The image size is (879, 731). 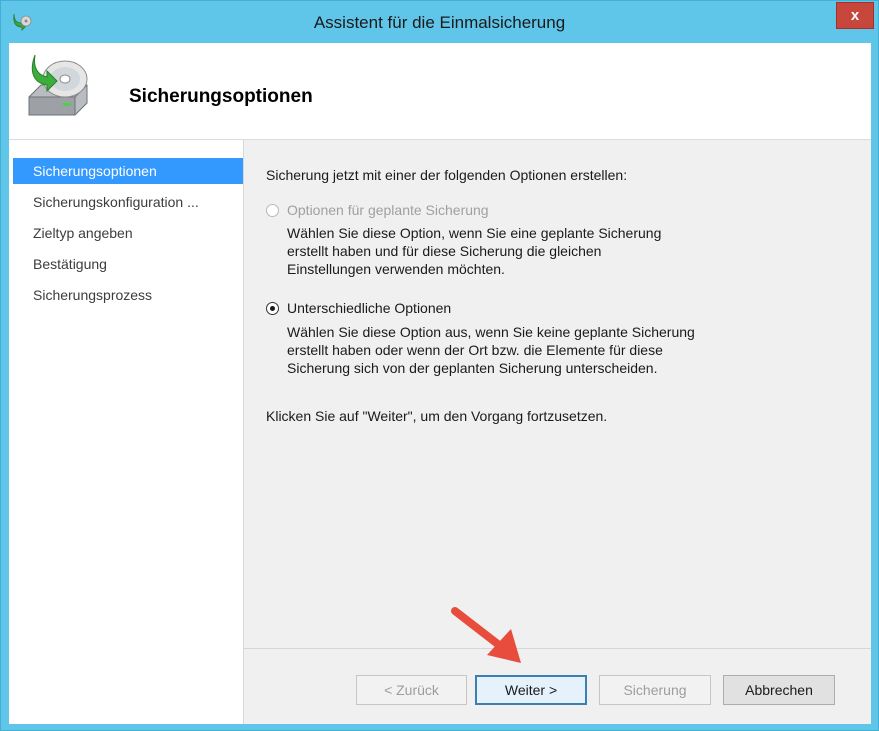 I want to click on next-button: Weiter >, so click(x=531, y=690).